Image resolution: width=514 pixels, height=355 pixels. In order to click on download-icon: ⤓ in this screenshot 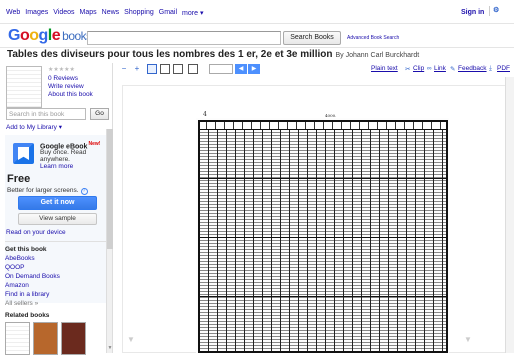, I will do `click(490, 69)`.